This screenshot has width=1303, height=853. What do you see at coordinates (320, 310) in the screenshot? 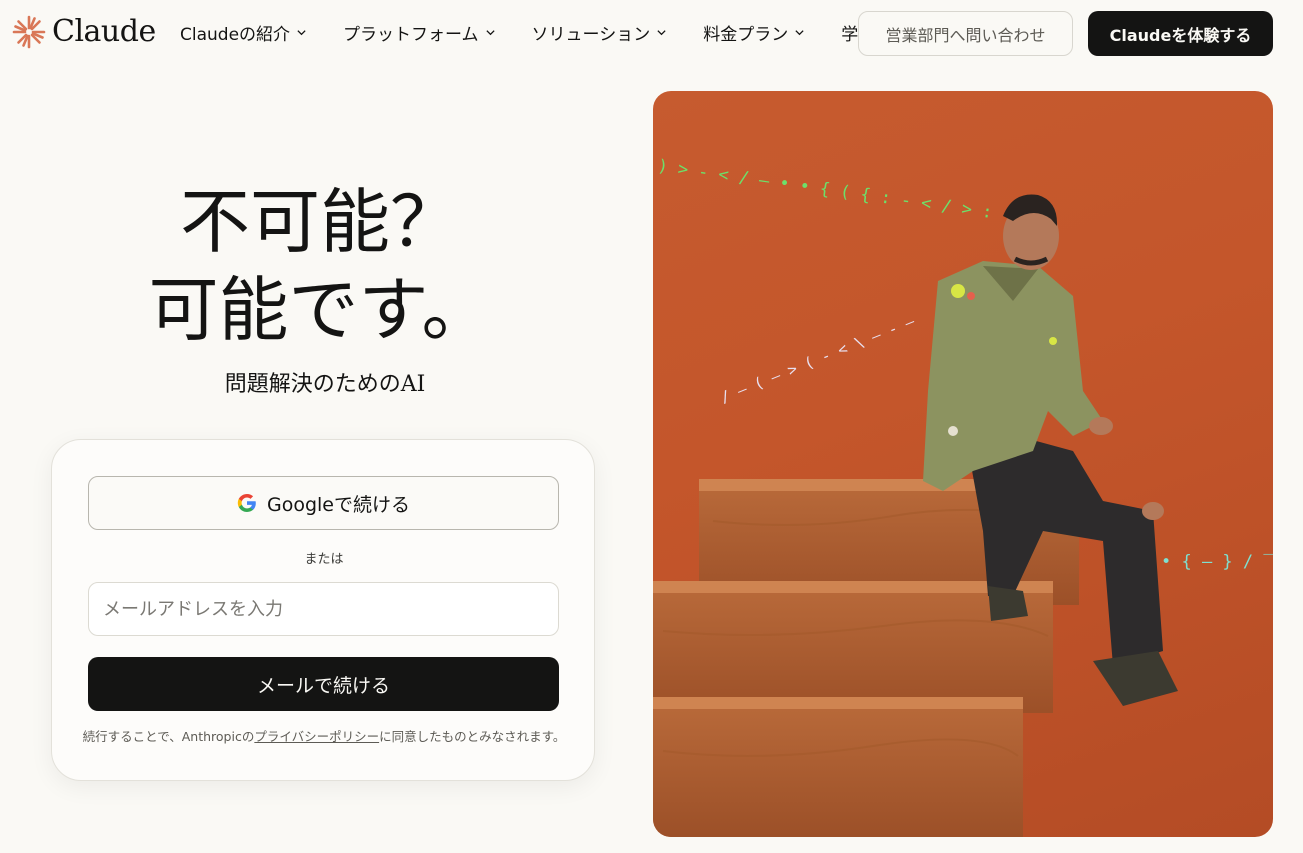
I see `hero-title-line-2: 可能です。` at bounding box center [320, 310].